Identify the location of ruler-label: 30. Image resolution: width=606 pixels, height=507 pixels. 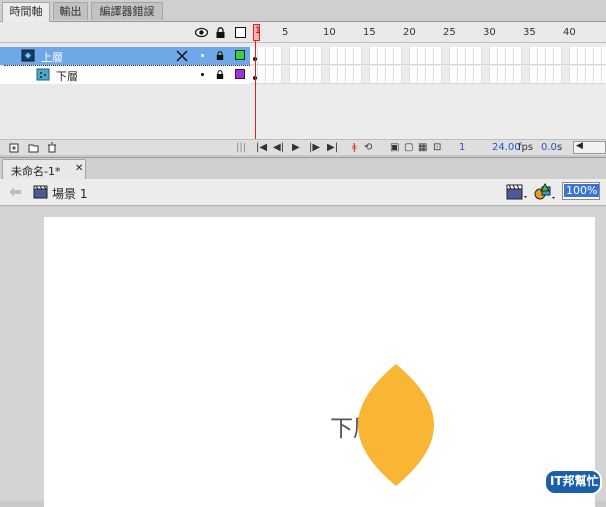
(489, 32).